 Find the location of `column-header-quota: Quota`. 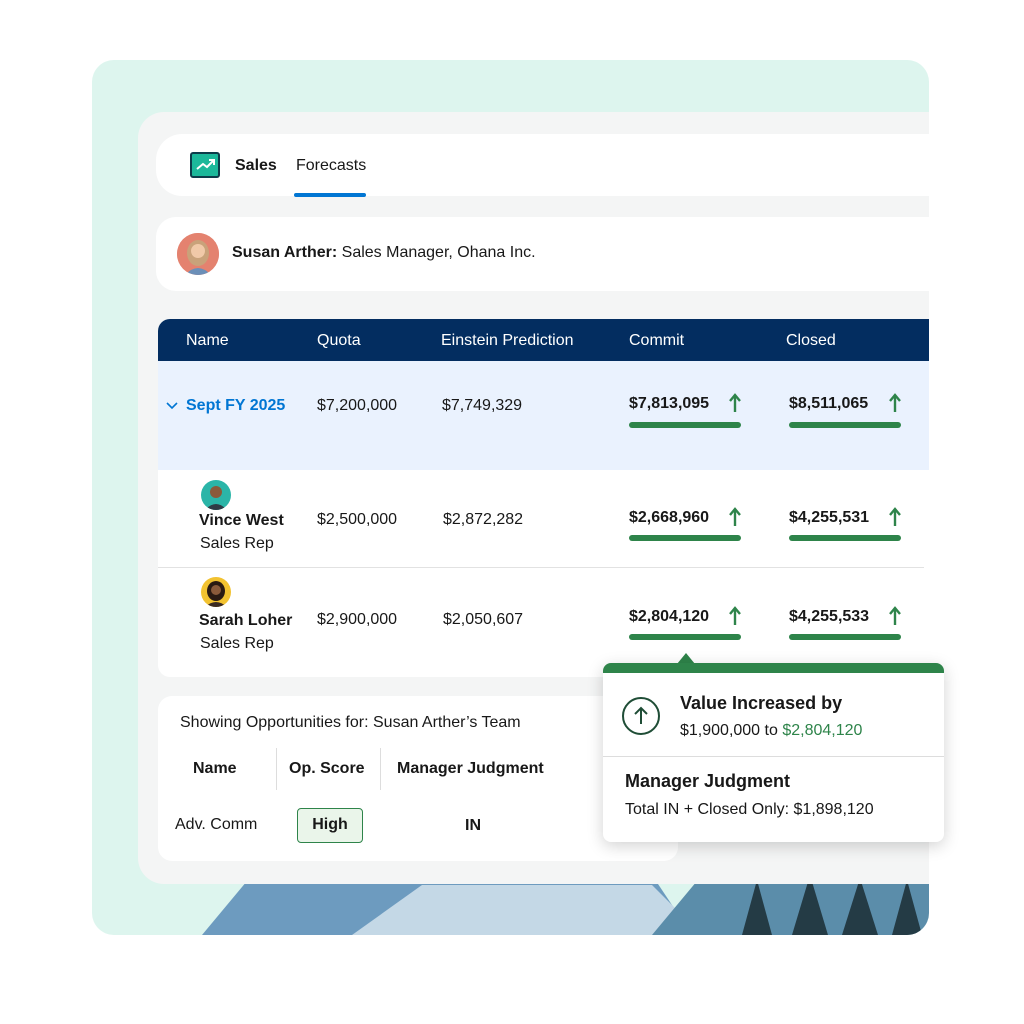

column-header-quota: Quota is located at coordinates (339, 341).